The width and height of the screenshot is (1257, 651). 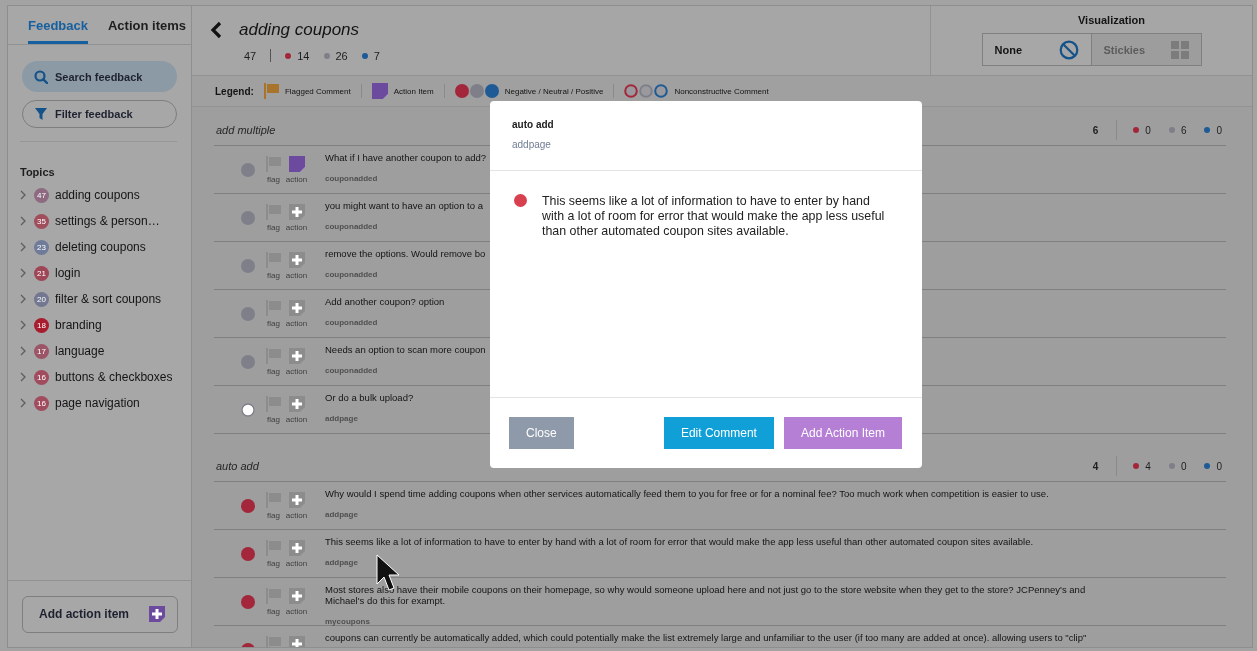 I want to click on comment-text: Why would I spend time adding coupons when other services automatically feed them to you for free or for a nominal fee? Too much work when competition is easier to use., so click(x=687, y=493).